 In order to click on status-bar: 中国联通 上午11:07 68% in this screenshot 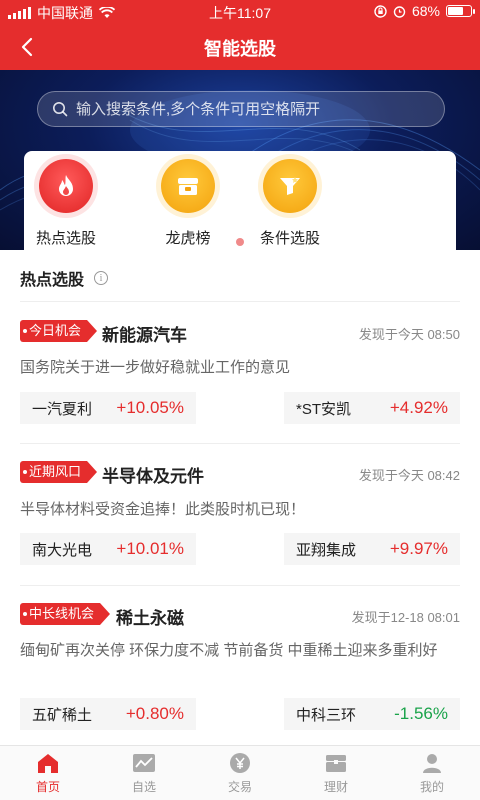, I will do `click(240, 12)`.